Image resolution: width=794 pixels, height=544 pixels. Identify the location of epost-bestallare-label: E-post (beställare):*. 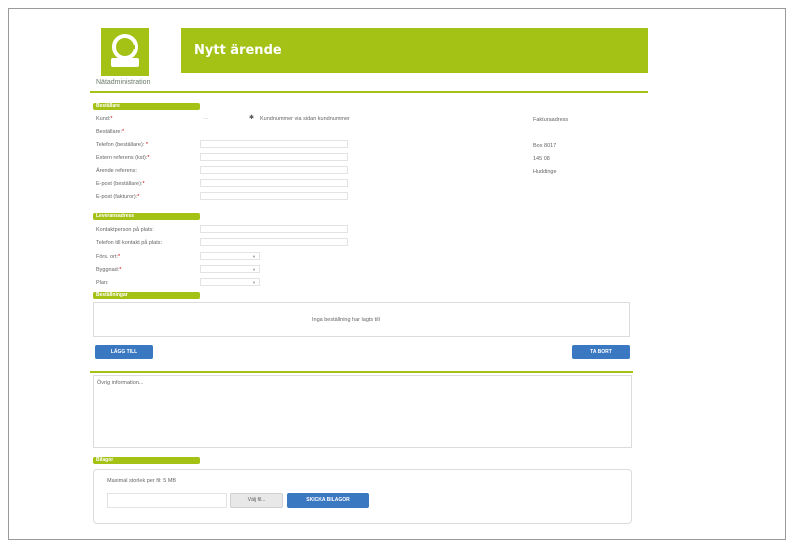
(120, 184).